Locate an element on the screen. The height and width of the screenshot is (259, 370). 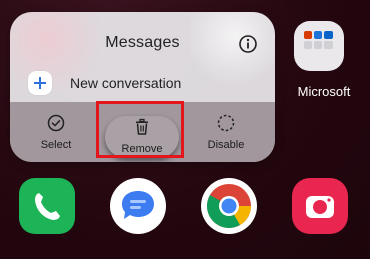
folder-app-icons is located at coordinates (318, 40).